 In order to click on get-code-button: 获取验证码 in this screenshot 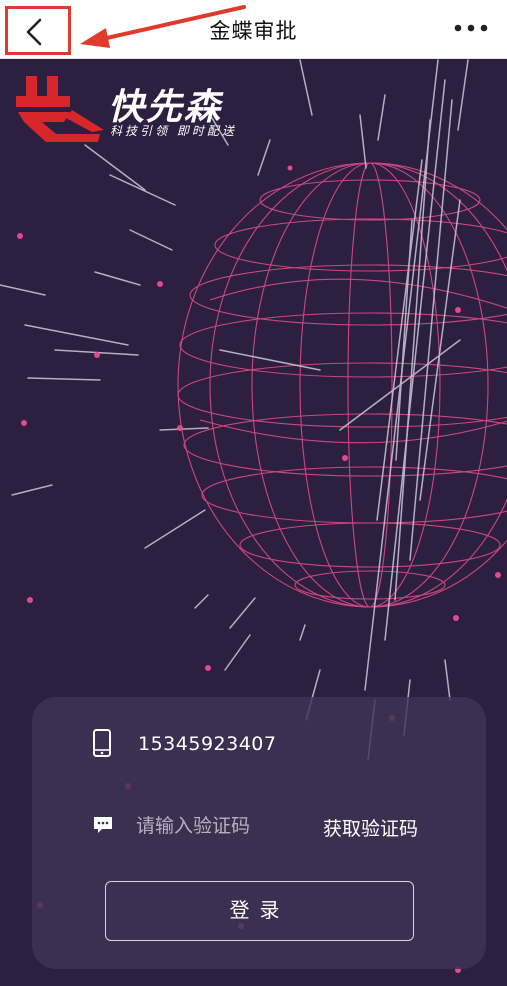, I will do `click(370, 827)`.